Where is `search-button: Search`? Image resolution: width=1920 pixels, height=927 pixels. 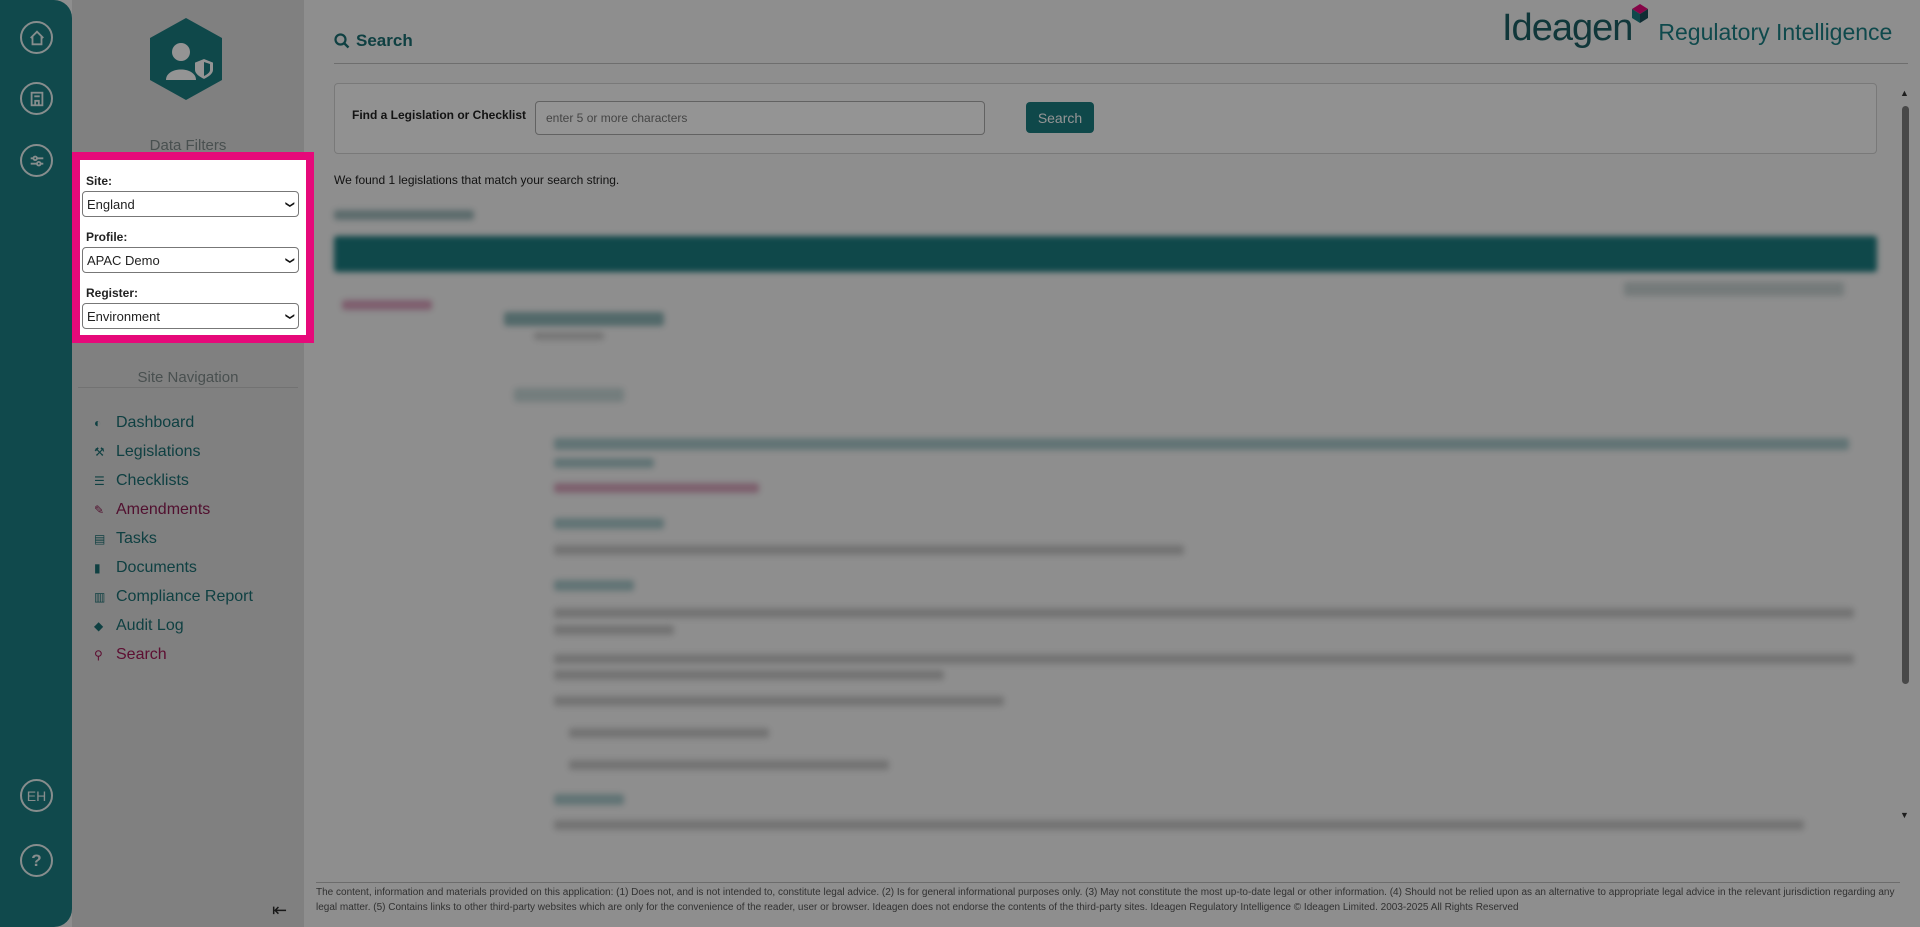 search-button: Search is located at coordinates (1060, 117).